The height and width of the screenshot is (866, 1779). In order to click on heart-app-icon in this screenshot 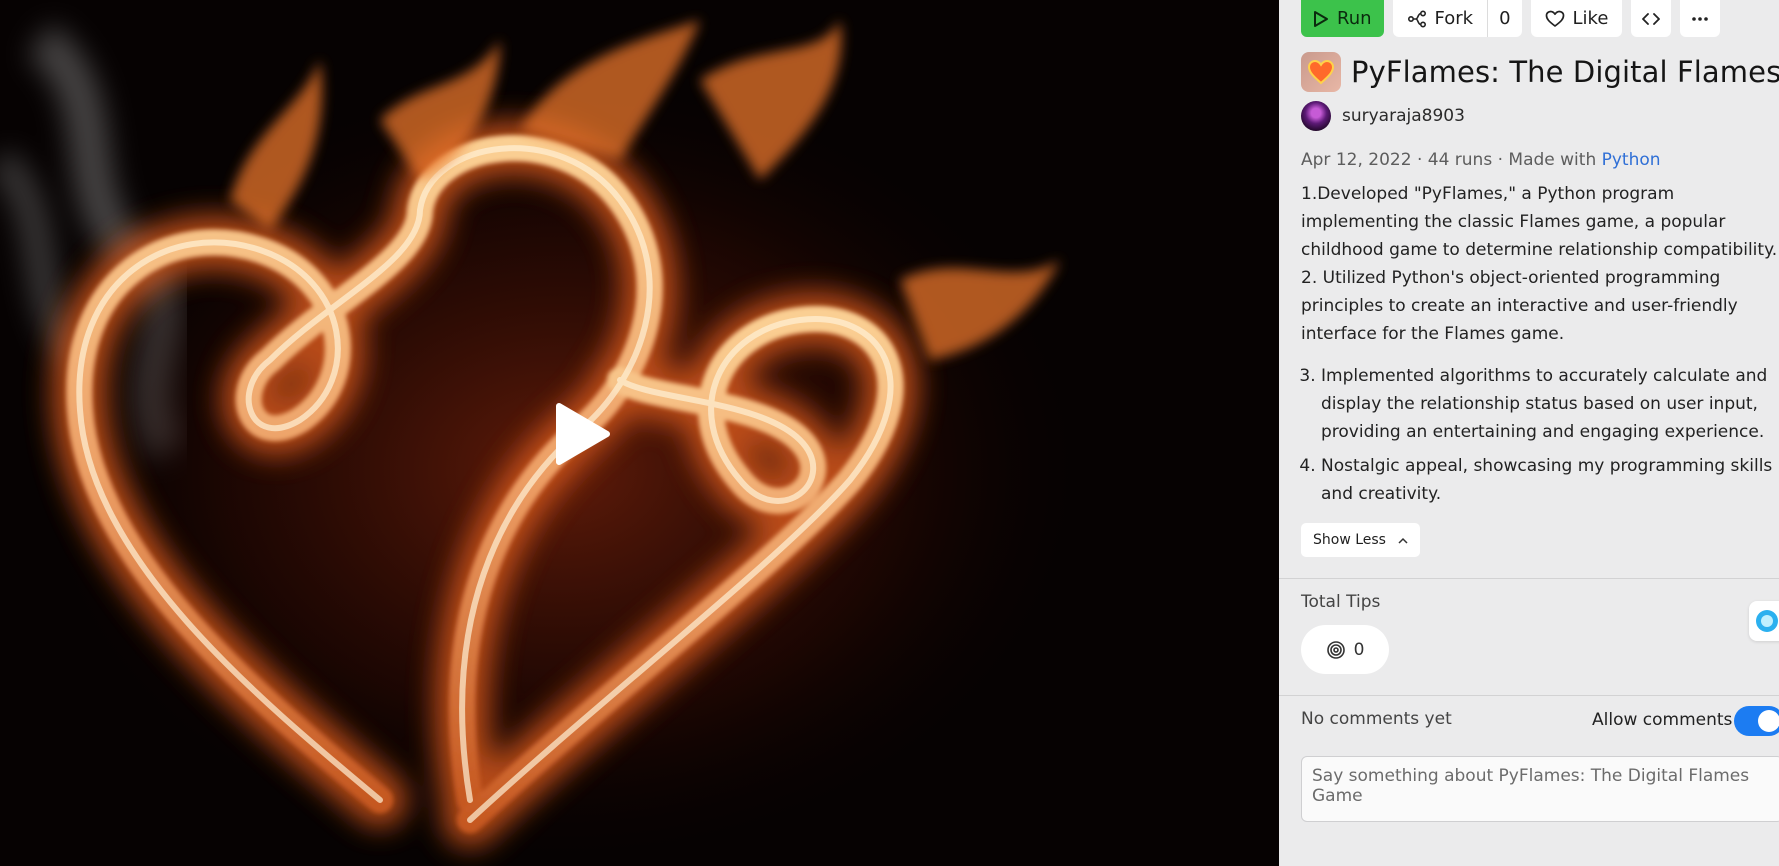, I will do `click(1321, 72)`.